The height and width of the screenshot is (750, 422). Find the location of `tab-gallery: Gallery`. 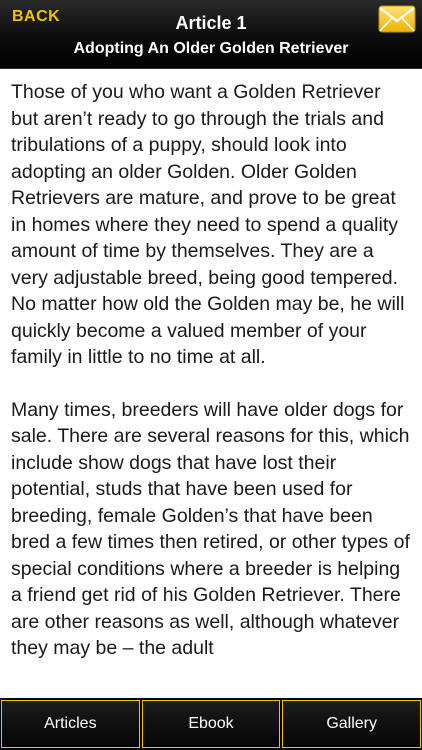

tab-gallery: Gallery is located at coordinates (352, 724).